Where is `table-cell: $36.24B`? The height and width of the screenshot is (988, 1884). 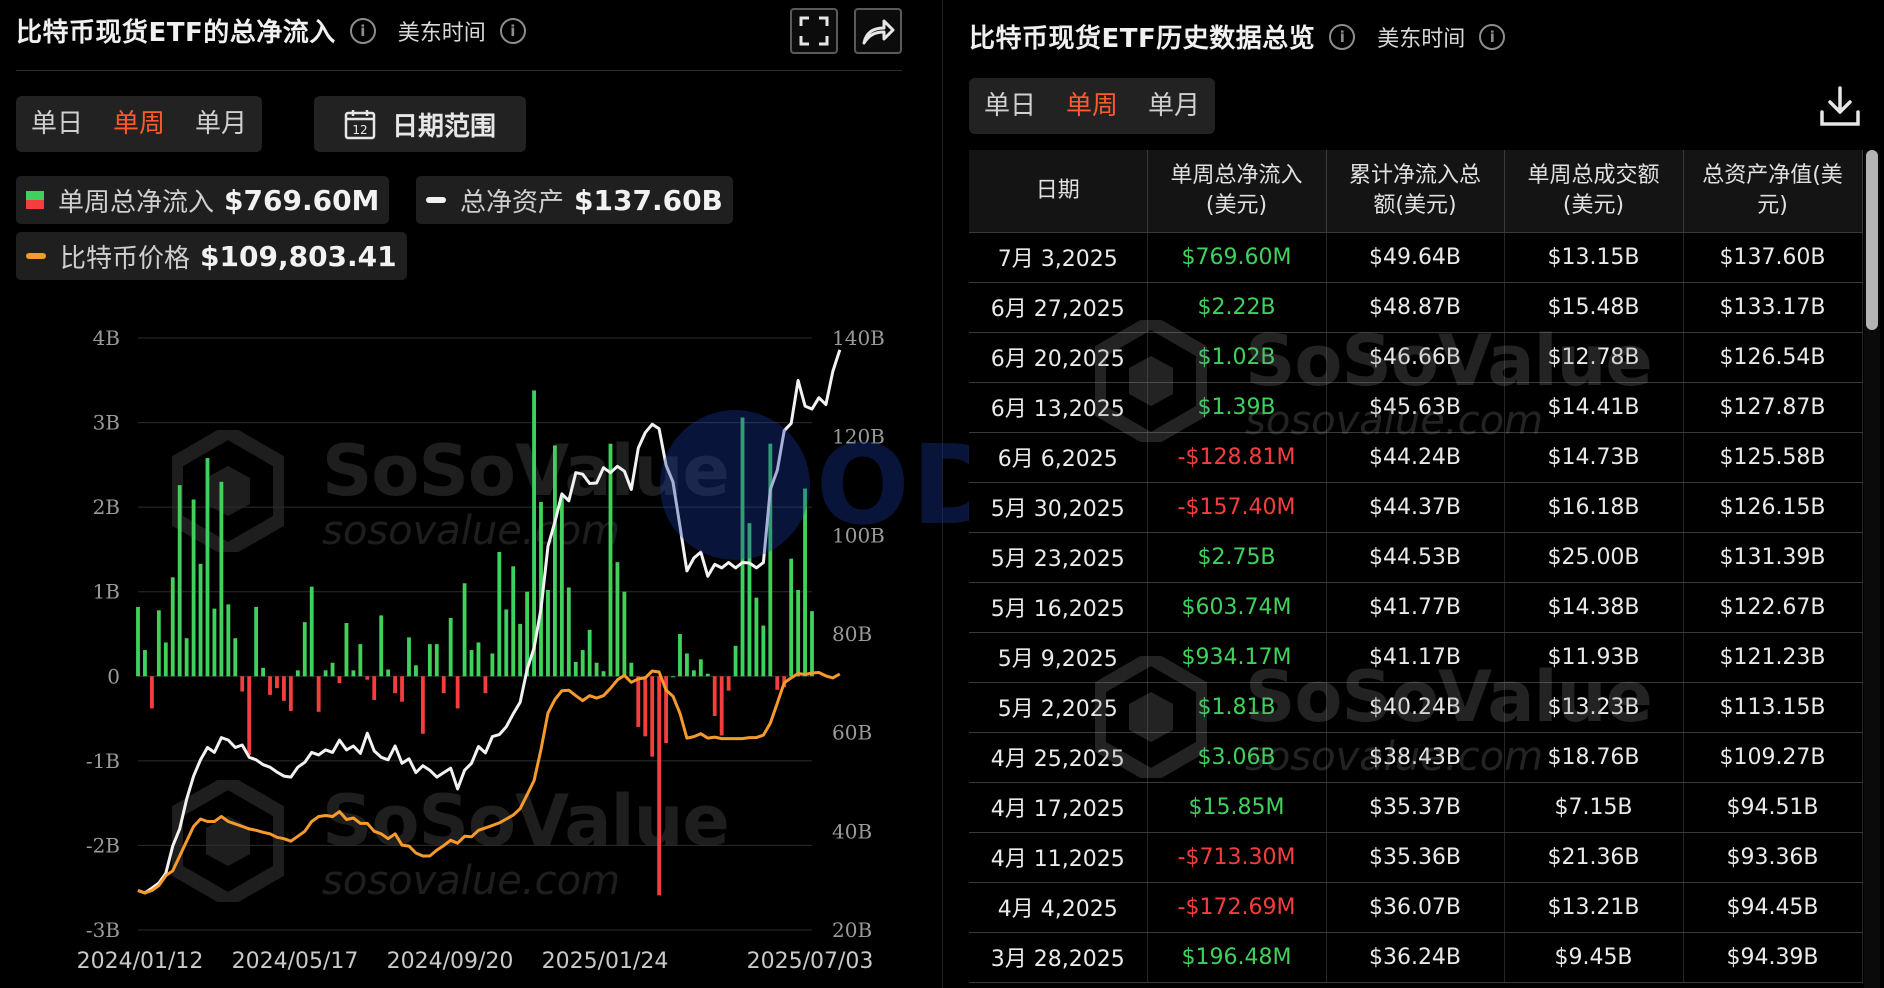 table-cell: $36.24B is located at coordinates (1415, 957).